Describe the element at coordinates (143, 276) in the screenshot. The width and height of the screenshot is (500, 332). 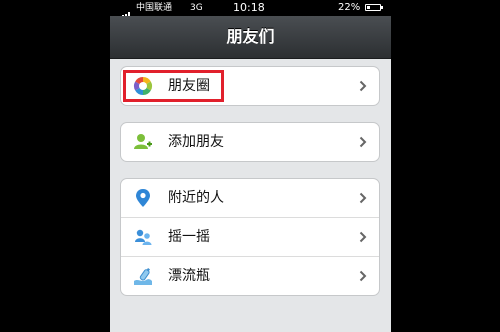
I see `drift-bottle-icon` at that location.